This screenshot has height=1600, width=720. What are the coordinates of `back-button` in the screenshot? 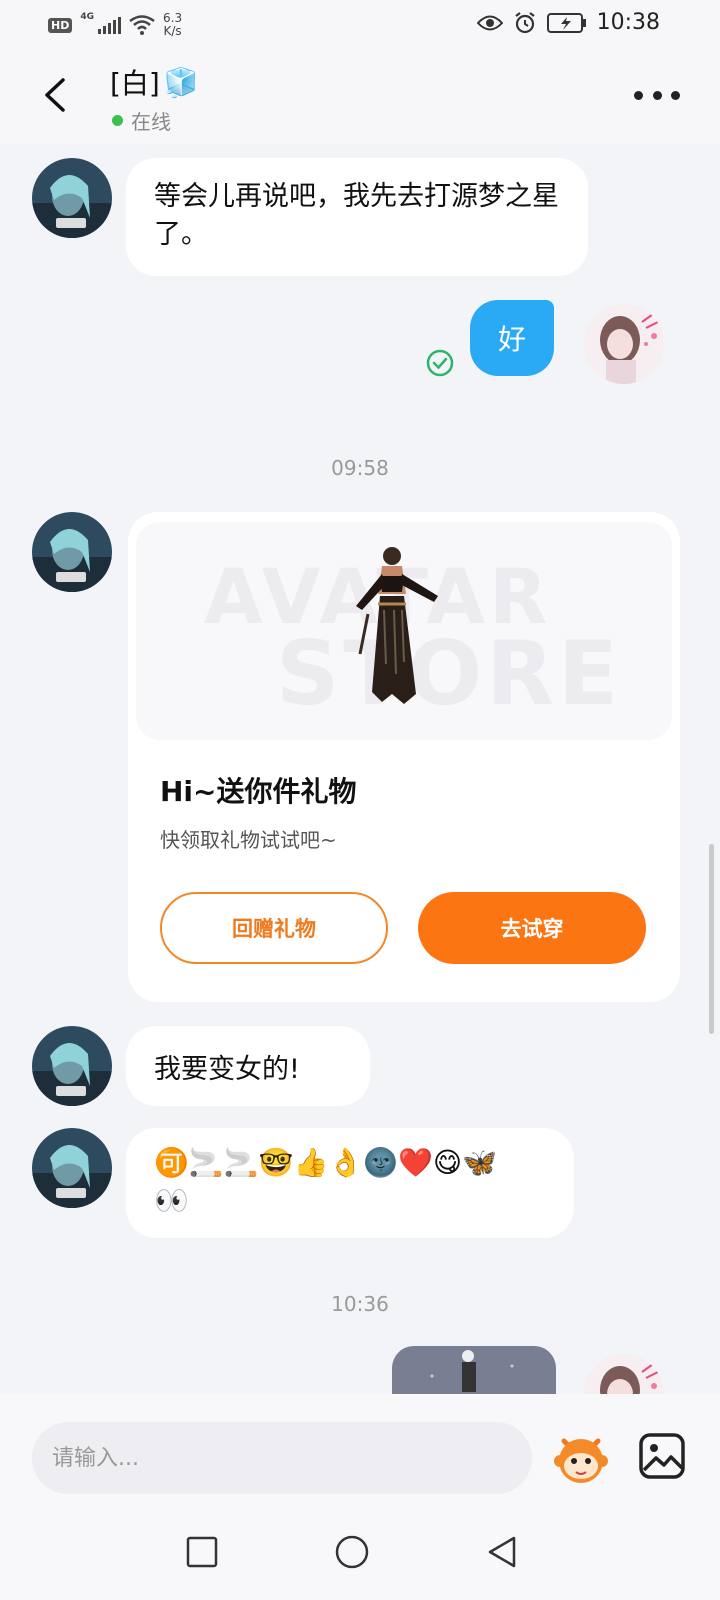 It's located at (55, 95).